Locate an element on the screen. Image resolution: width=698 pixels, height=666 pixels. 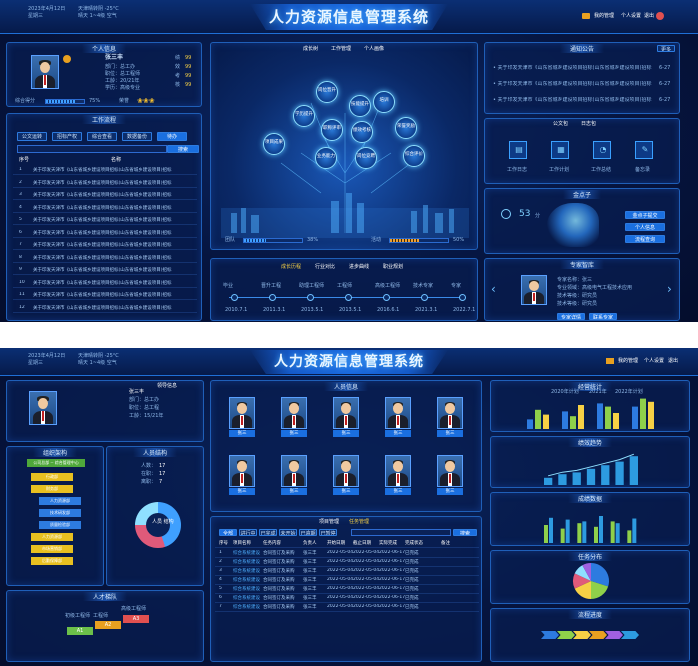
ideas-flow-button: 流程查询 is located at coordinates (645, 239).